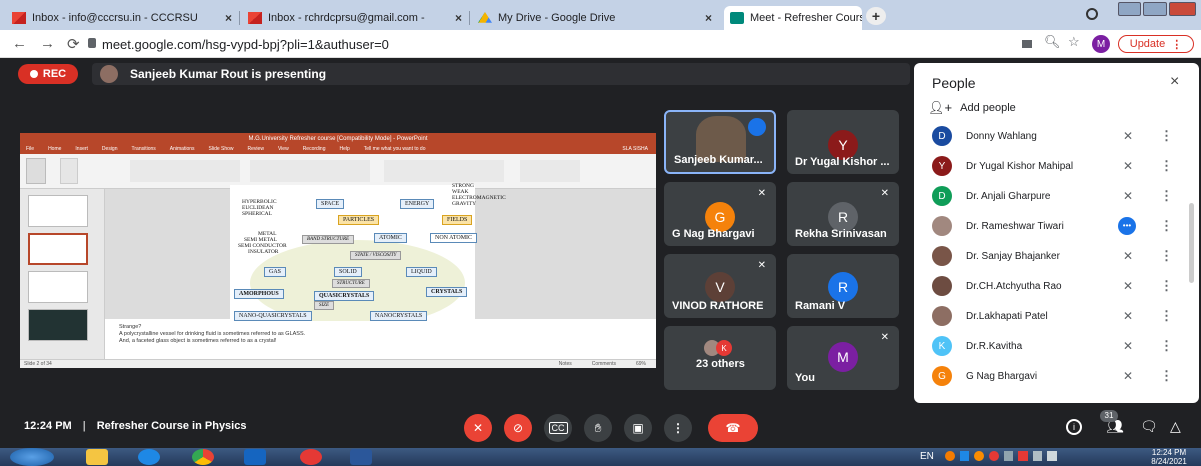 The width and height of the screenshot is (1201, 466). I want to click on chat-icon: 🗨︎, so click(1149, 426).